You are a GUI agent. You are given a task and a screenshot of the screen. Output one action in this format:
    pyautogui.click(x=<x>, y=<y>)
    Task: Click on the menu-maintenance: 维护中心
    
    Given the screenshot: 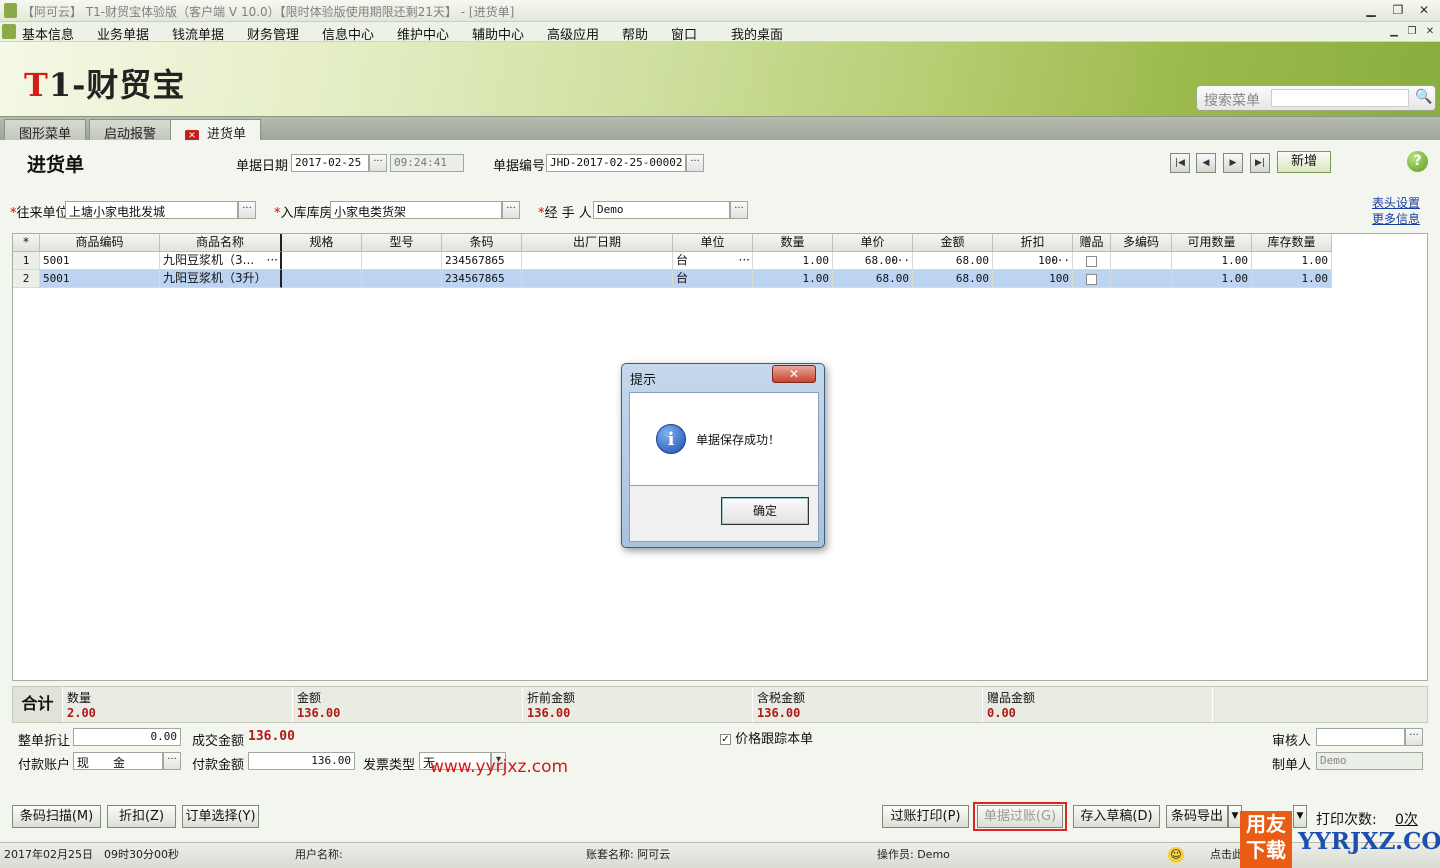 What is the action you would take?
    pyautogui.click(x=423, y=33)
    